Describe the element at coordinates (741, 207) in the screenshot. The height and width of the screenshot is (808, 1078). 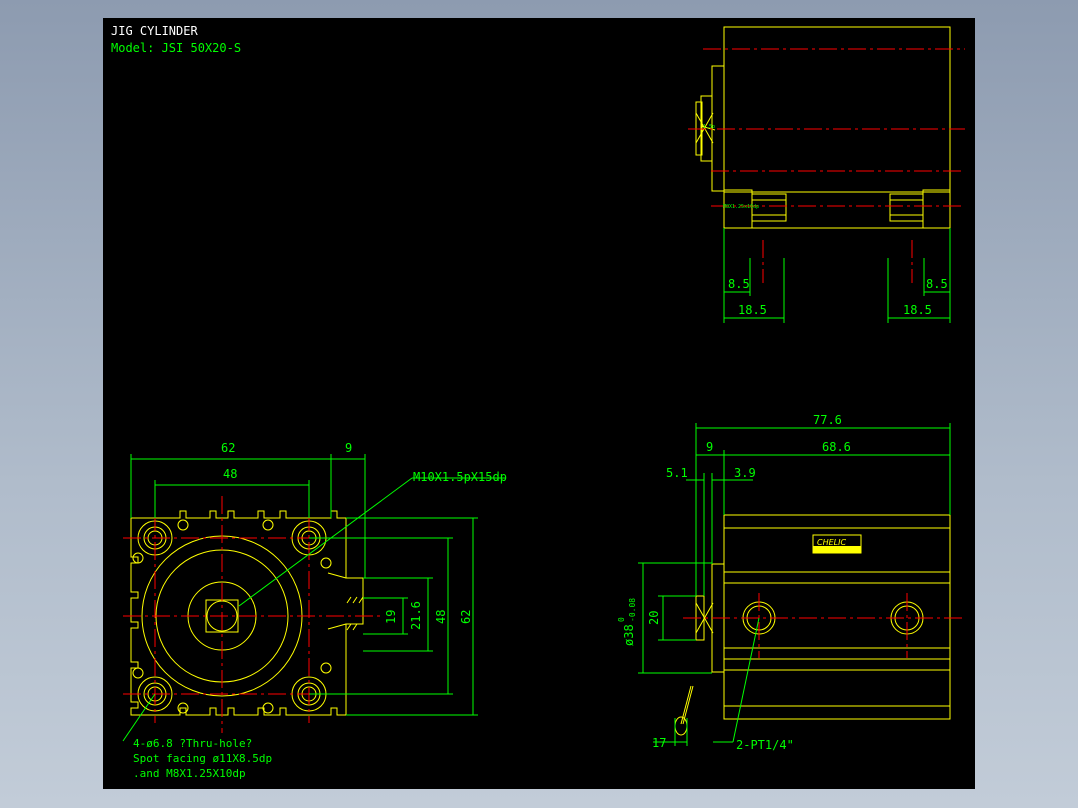
I see `svg-text: M8X1.25x10dp` at that location.